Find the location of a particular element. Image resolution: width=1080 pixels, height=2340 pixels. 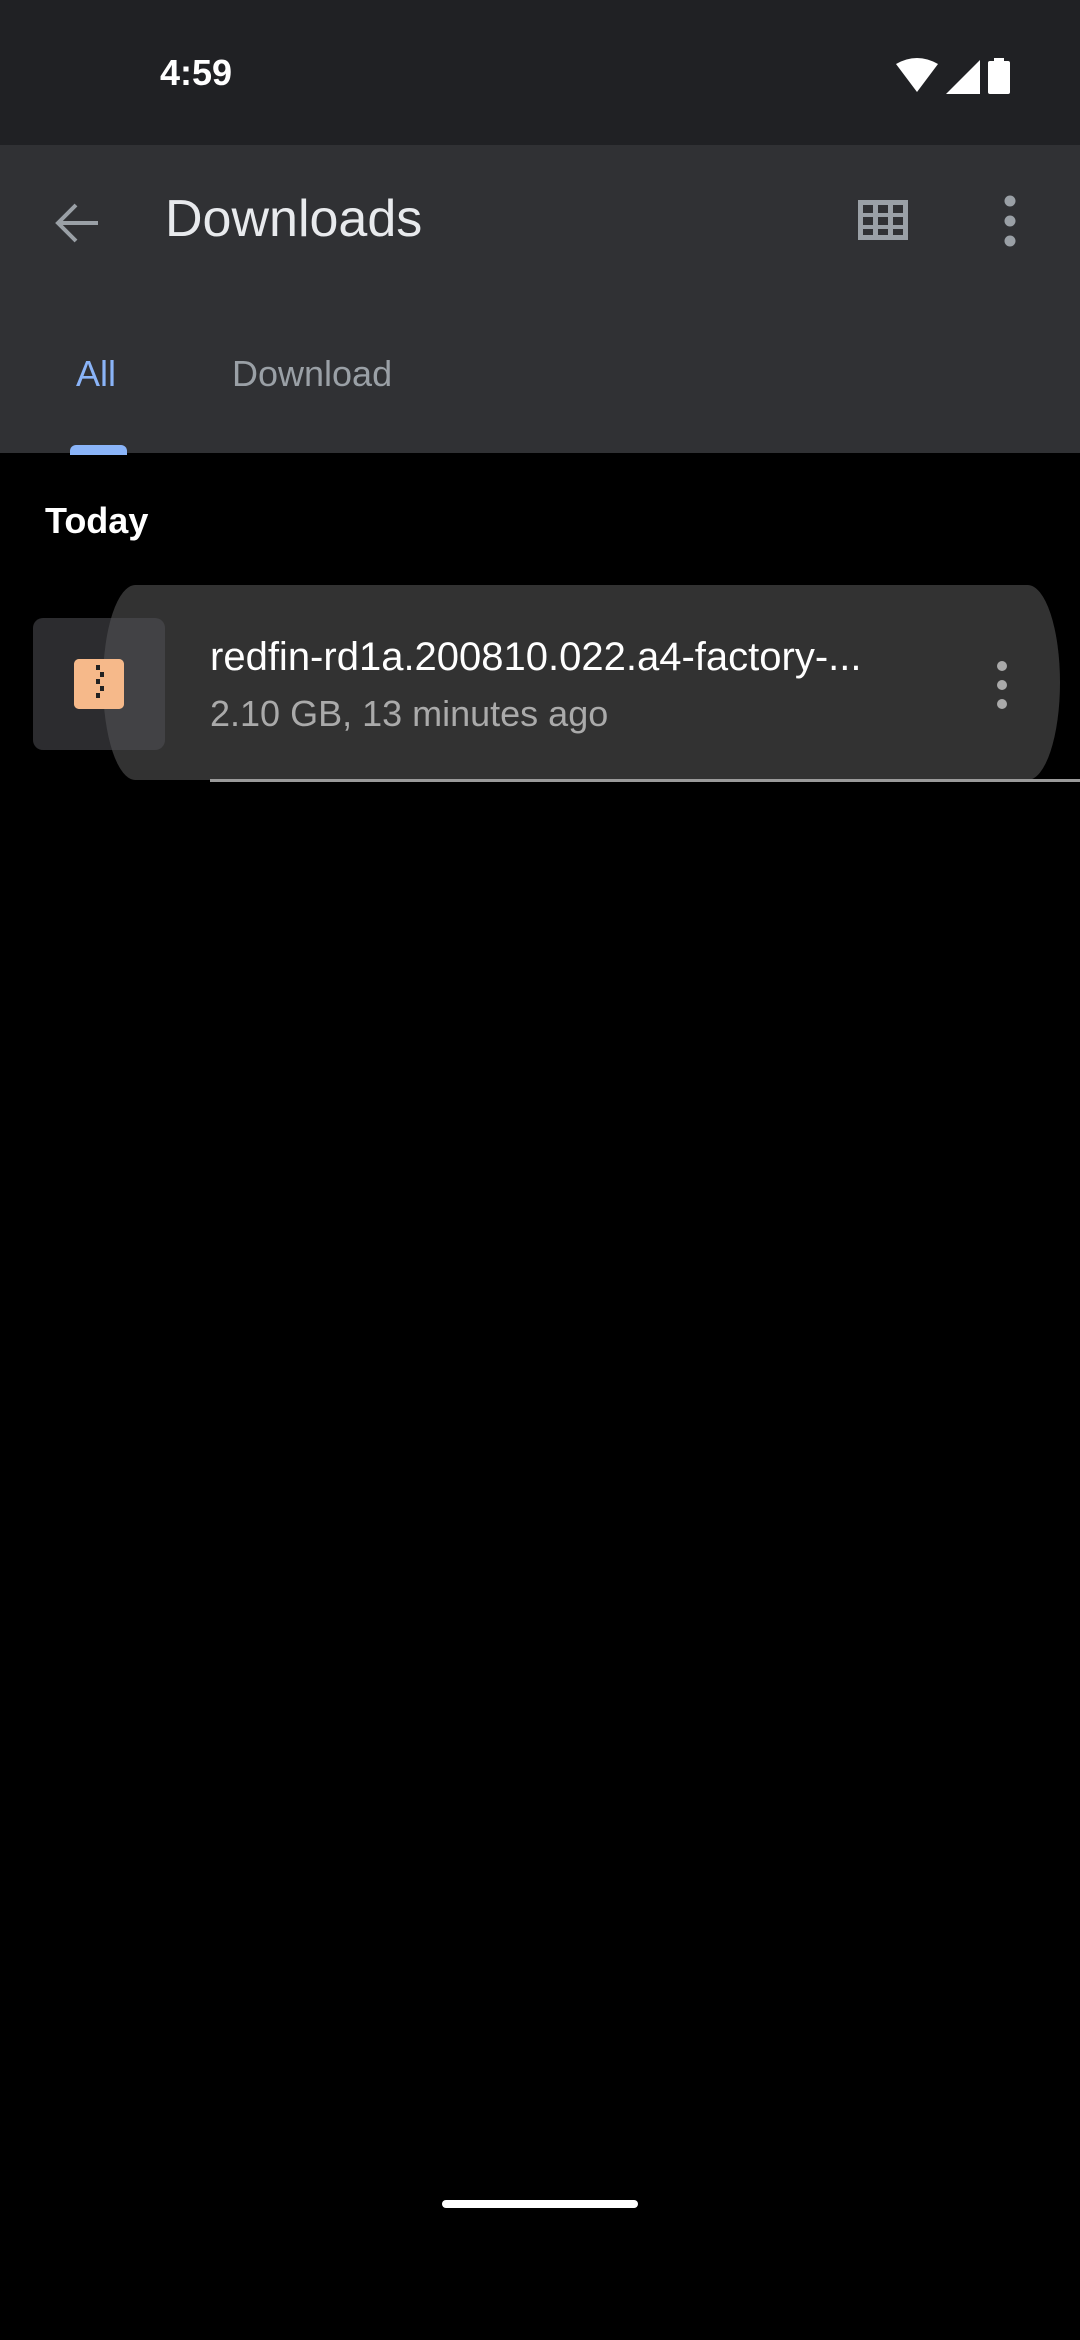

arrow-back-icon is located at coordinates (80, 223).